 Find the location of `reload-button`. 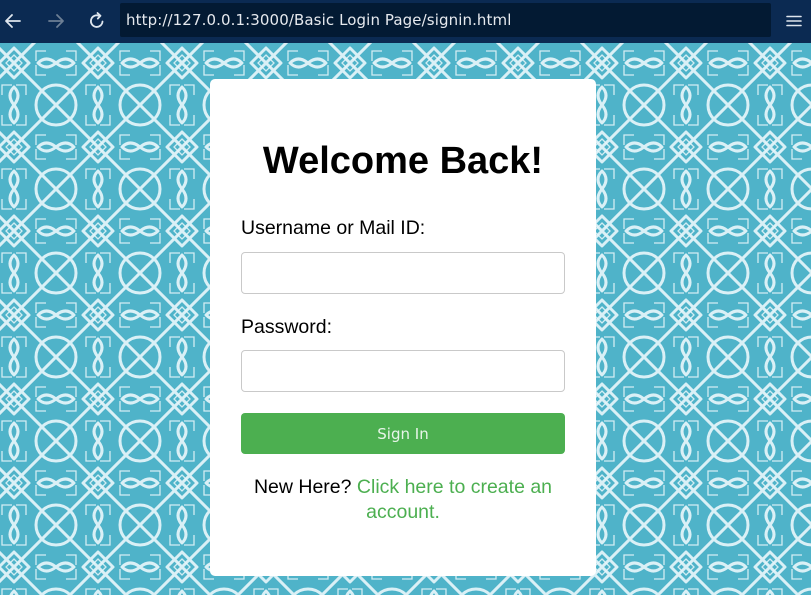

reload-button is located at coordinates (97, 21).